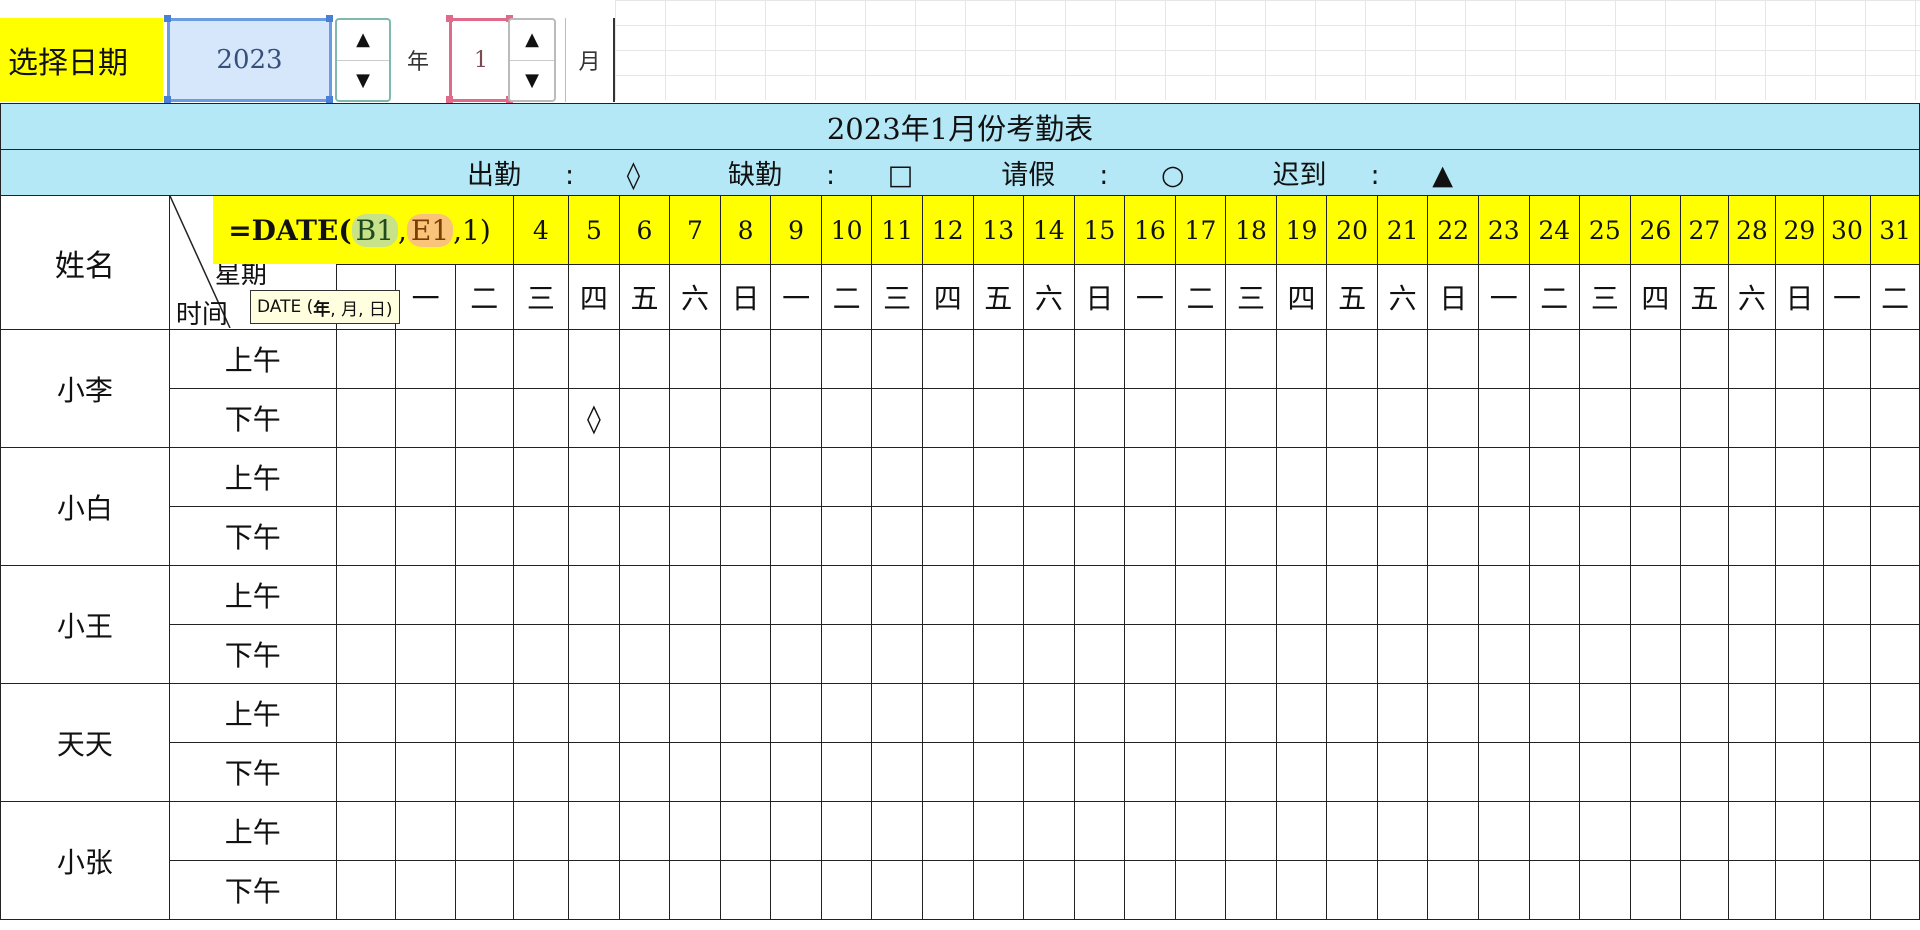  What do you see at coordinates (1503, 230) in the screenshot?
I see `date-cell: 23` at bounding box center [1503, 230].